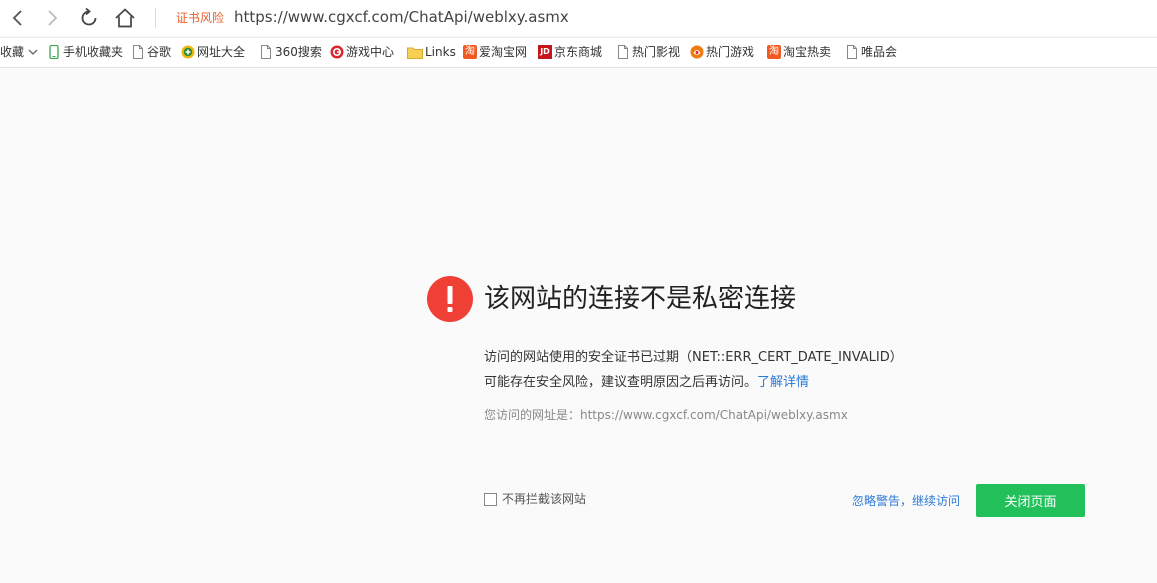  I want to click on bookmark-item: 热门影视, so click(648, 52).